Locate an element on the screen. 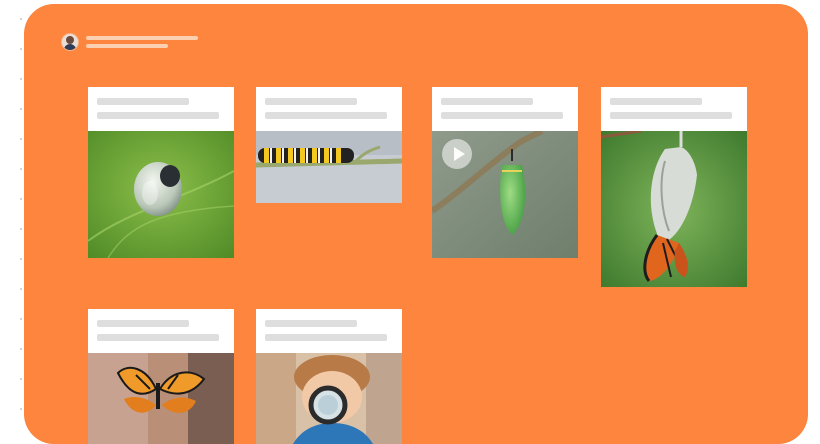  board-header is located at coordinates (130, 42).